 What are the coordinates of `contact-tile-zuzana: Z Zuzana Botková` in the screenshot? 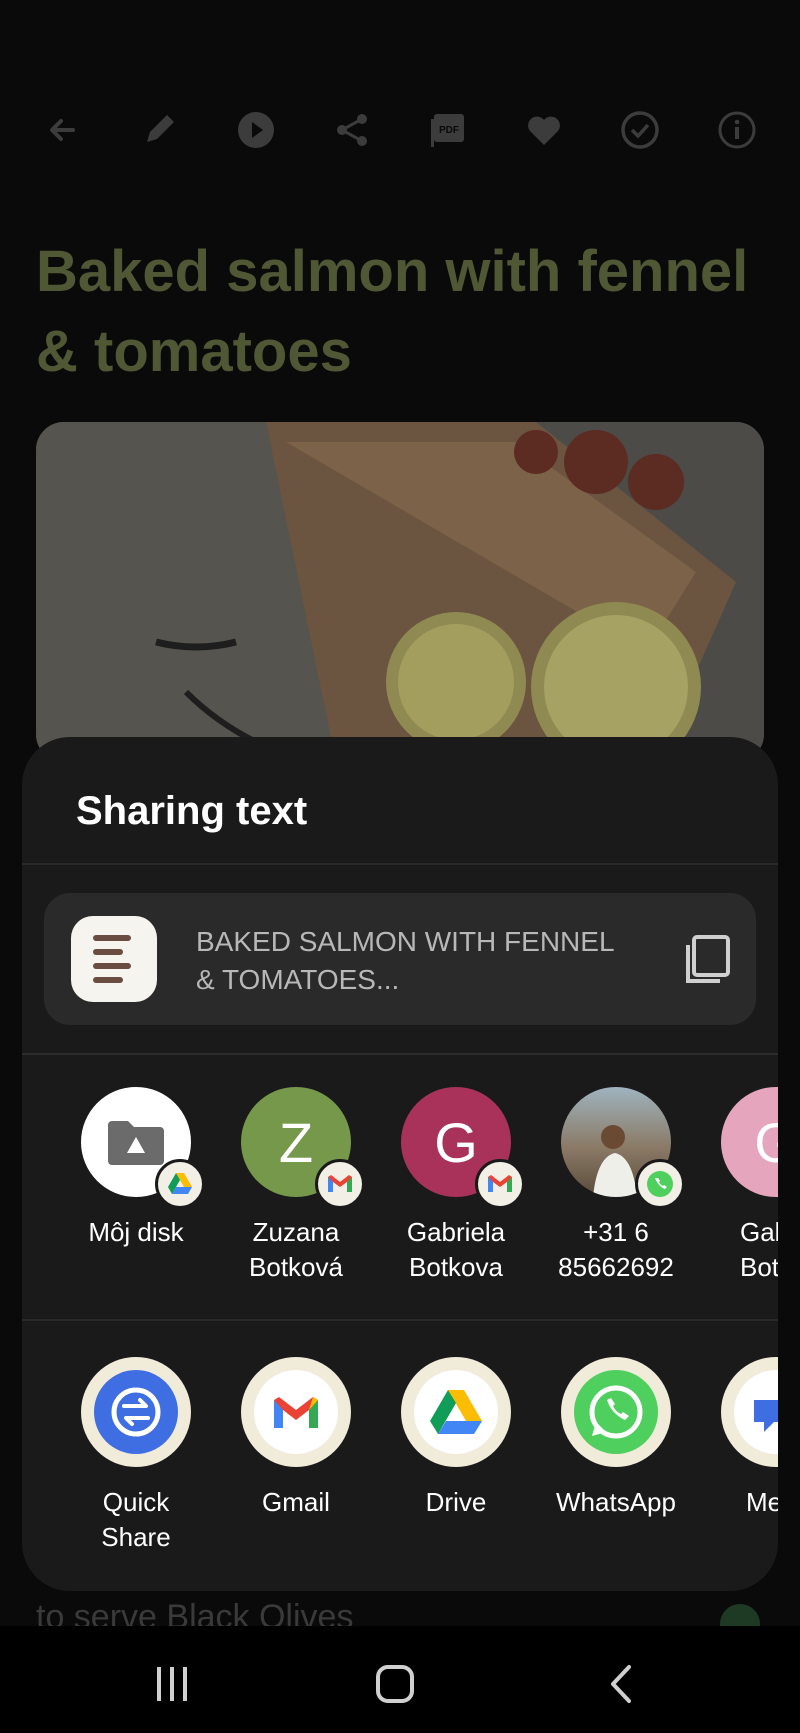 It's located at (296, 1186).